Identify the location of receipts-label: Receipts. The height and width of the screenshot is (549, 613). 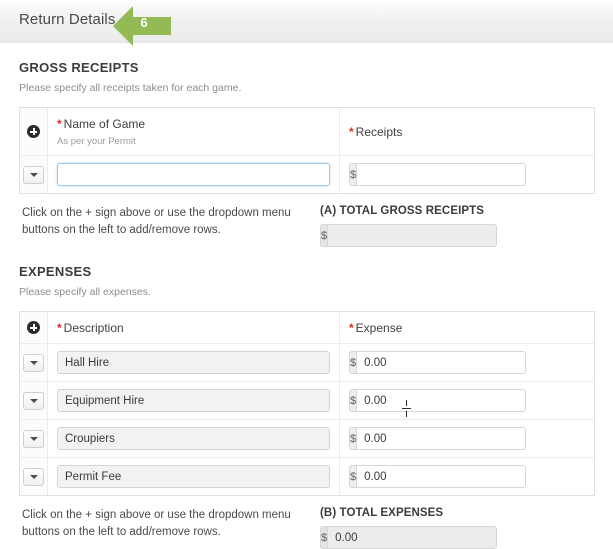
(379, 132).